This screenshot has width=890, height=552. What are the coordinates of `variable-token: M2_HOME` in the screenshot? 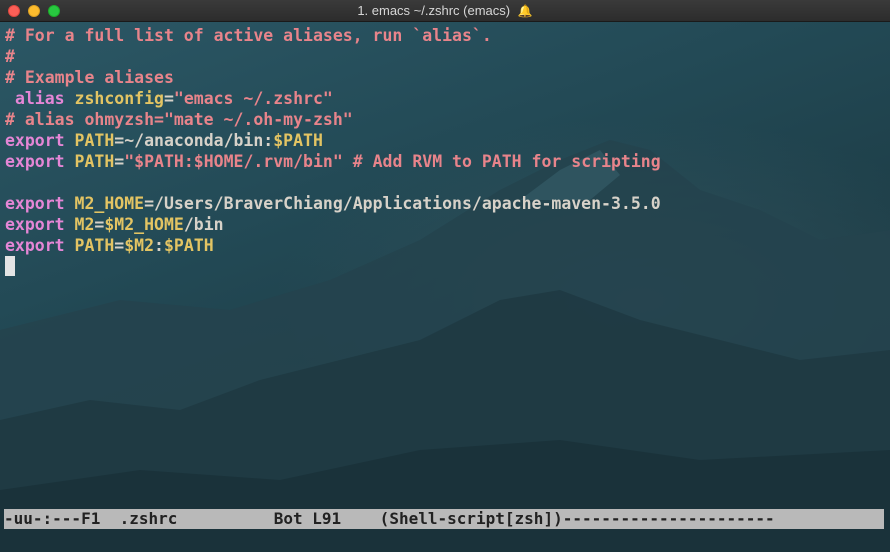 It's located at (109, 203).